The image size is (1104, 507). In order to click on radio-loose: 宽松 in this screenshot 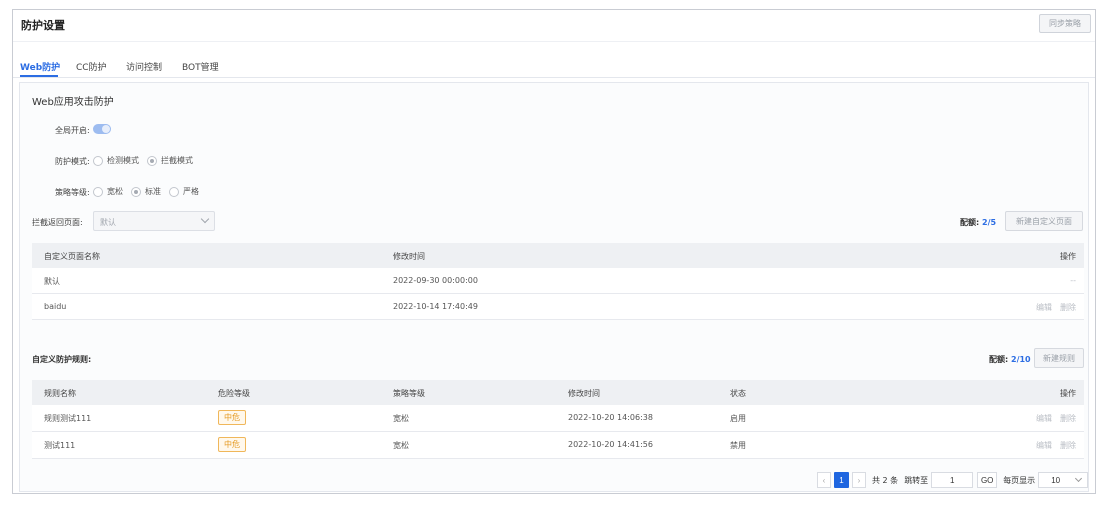, I will do `click(108, 191)`.